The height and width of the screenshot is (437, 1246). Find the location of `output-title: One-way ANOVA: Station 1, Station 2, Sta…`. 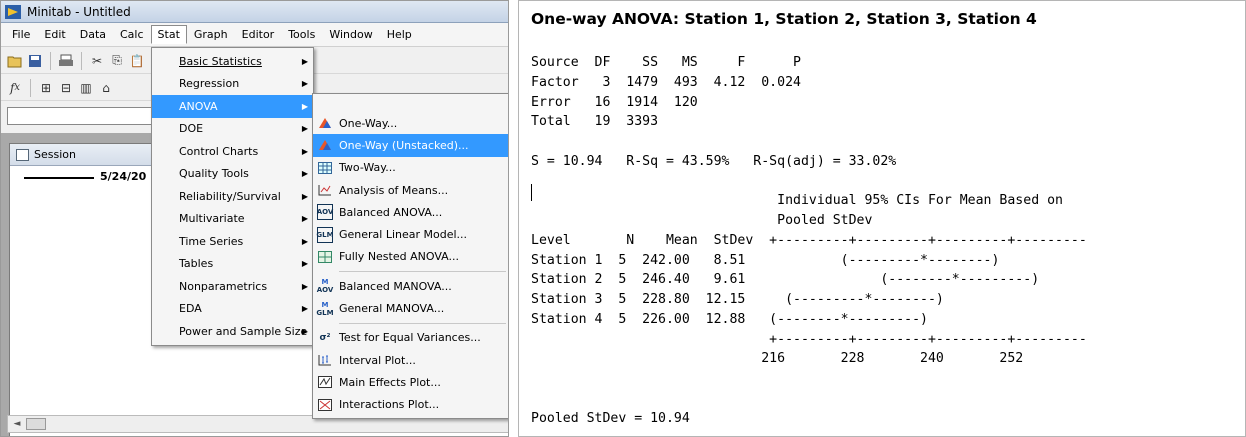

output-title: One-way ANOVA: Station 1, Station 2, Sta… is located at coordinates (784, 19).